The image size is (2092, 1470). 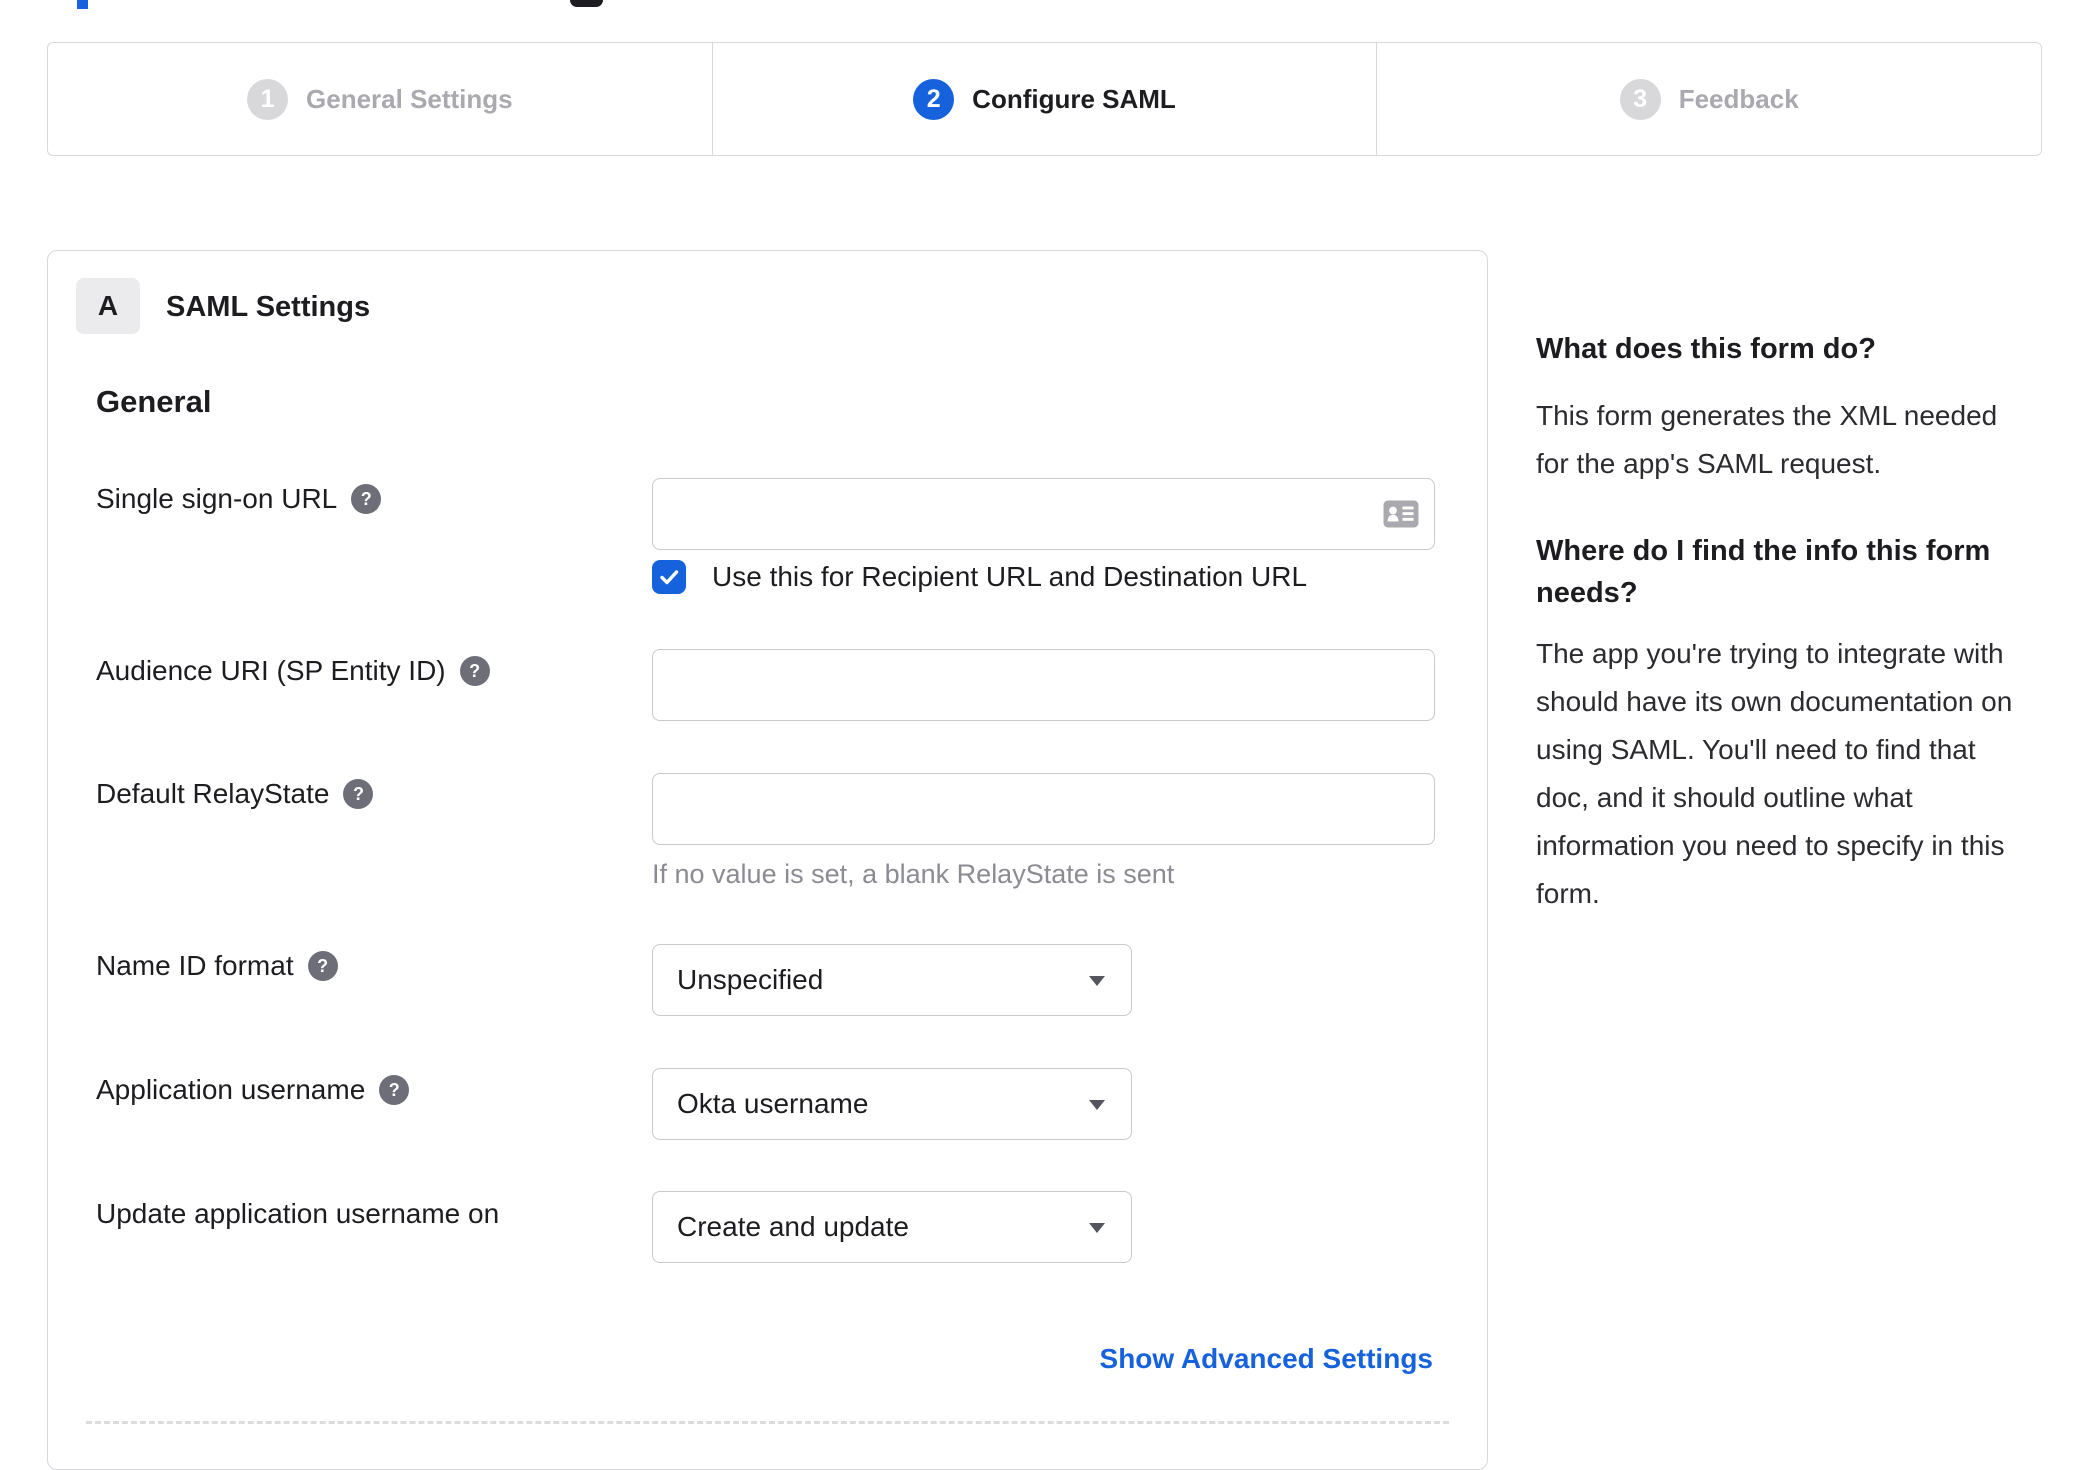 I want to click on general-section-heading: General, so click(x=154, y=401).